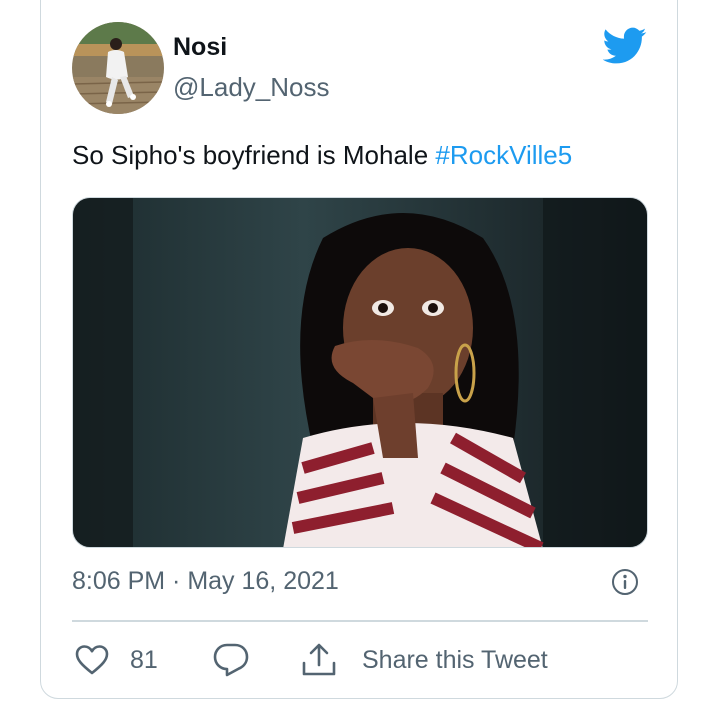 This screenshot has width=720, height=707. I want to click on share-button: Share this Tweet, so click(424, 660).